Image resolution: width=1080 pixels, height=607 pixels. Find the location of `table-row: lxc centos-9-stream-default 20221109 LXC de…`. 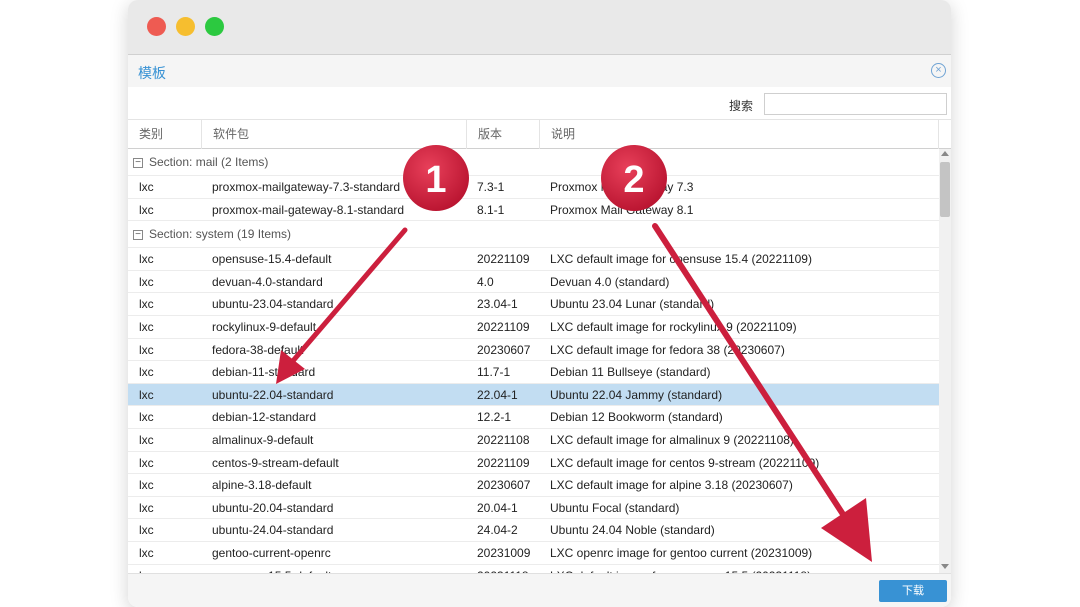

table-row: lxc centos-9-stream-default 20221109 LXC de… is located at coordinates (533, 463).